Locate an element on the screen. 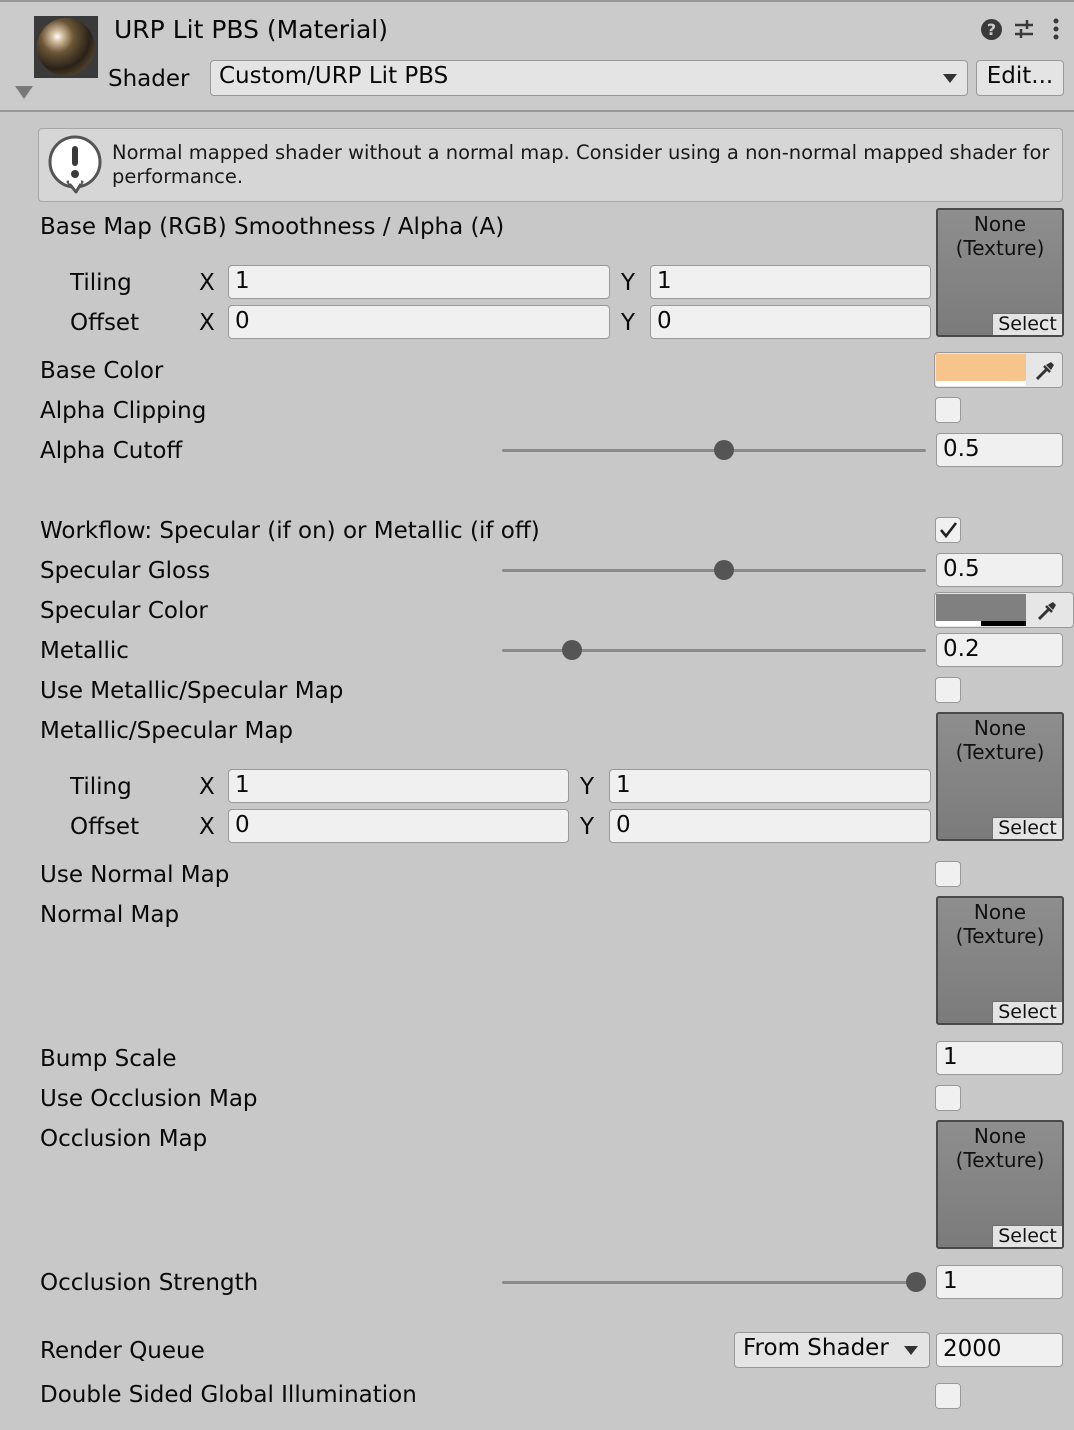 The width and height of the screenshot is (1074, 1430). metallic-slider-thumb is located at coordinates (572, 650).